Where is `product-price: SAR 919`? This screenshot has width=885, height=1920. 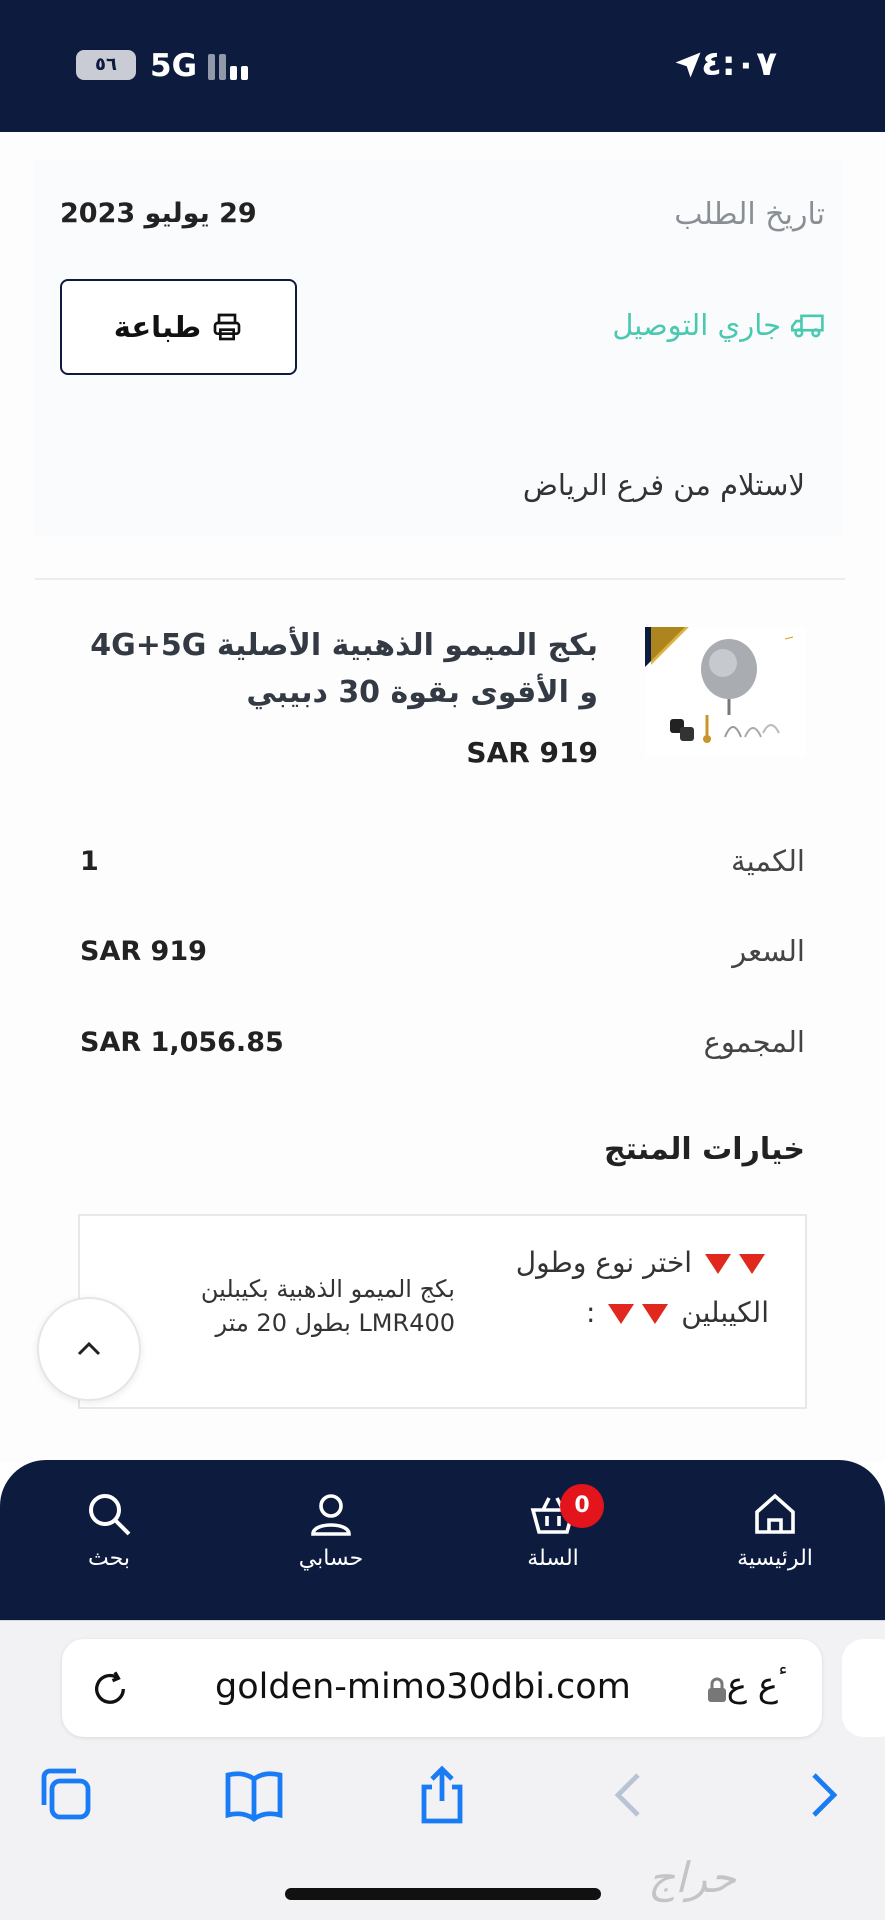
product-price: SAR 919 is located at coordinates (532, 752).